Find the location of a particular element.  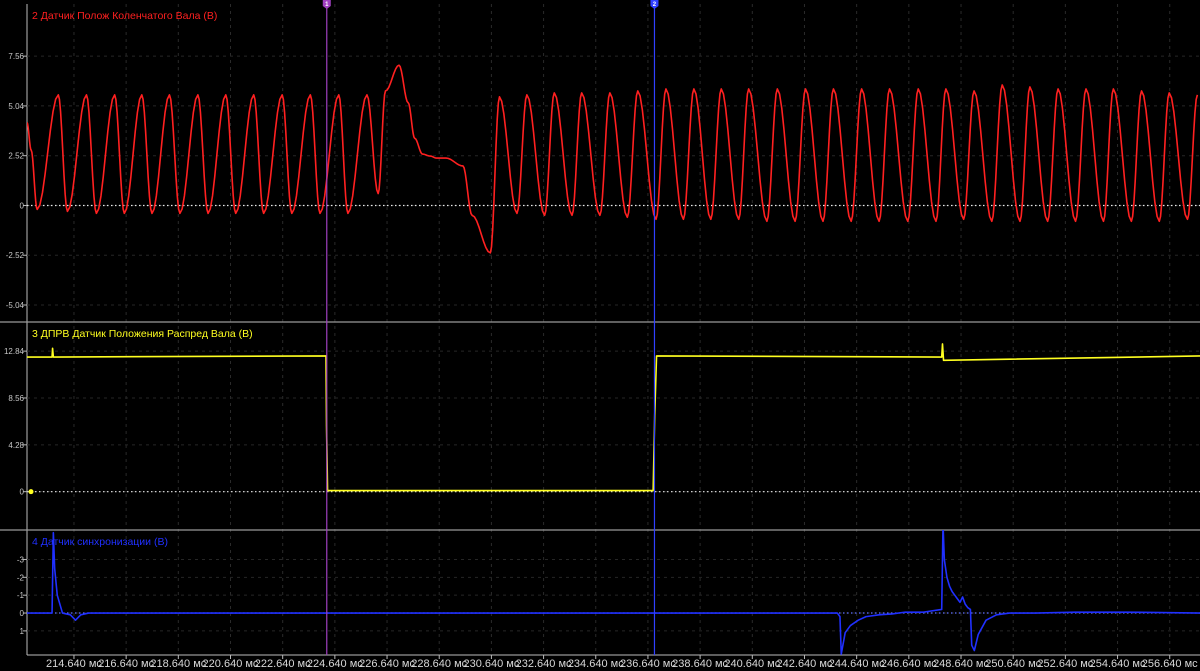

y-tick-label: 4.28 is located at coordinates (16, 445).